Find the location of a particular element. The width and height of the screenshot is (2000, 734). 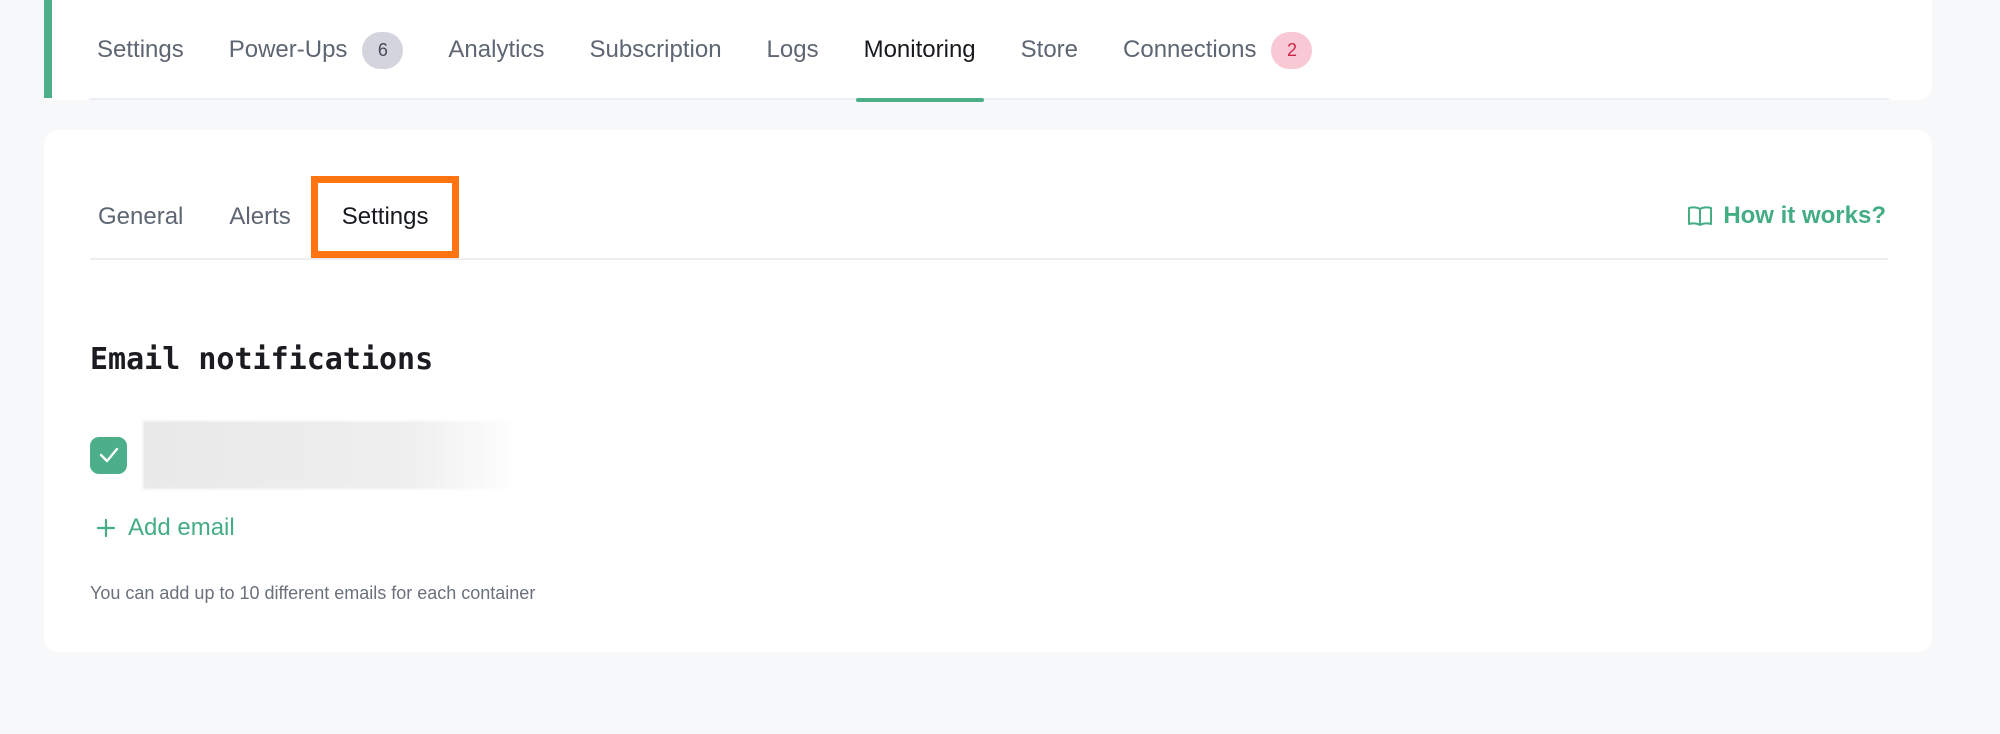

how-it-works-label: How it works? is located at coordinates (1804, 215).